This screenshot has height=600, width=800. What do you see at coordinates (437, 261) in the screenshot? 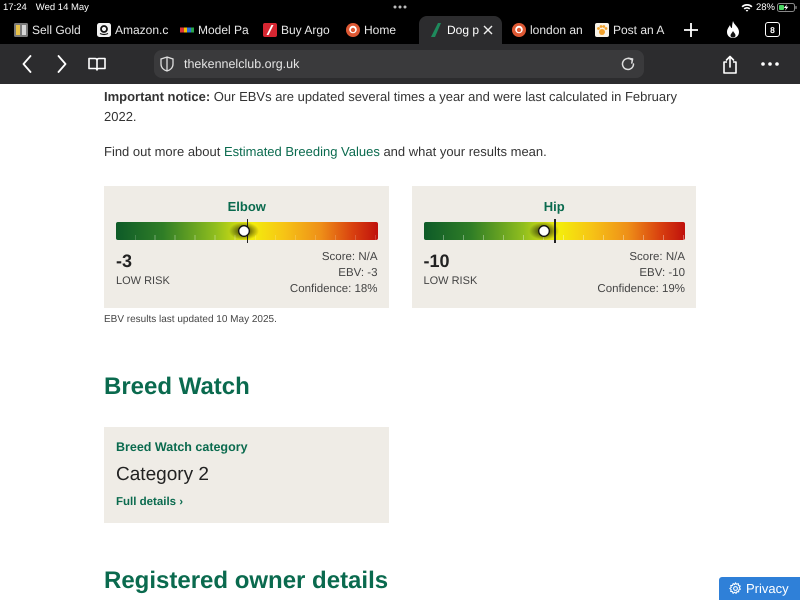
I see `ebv-value: -10` at bounding box center [437, 261].